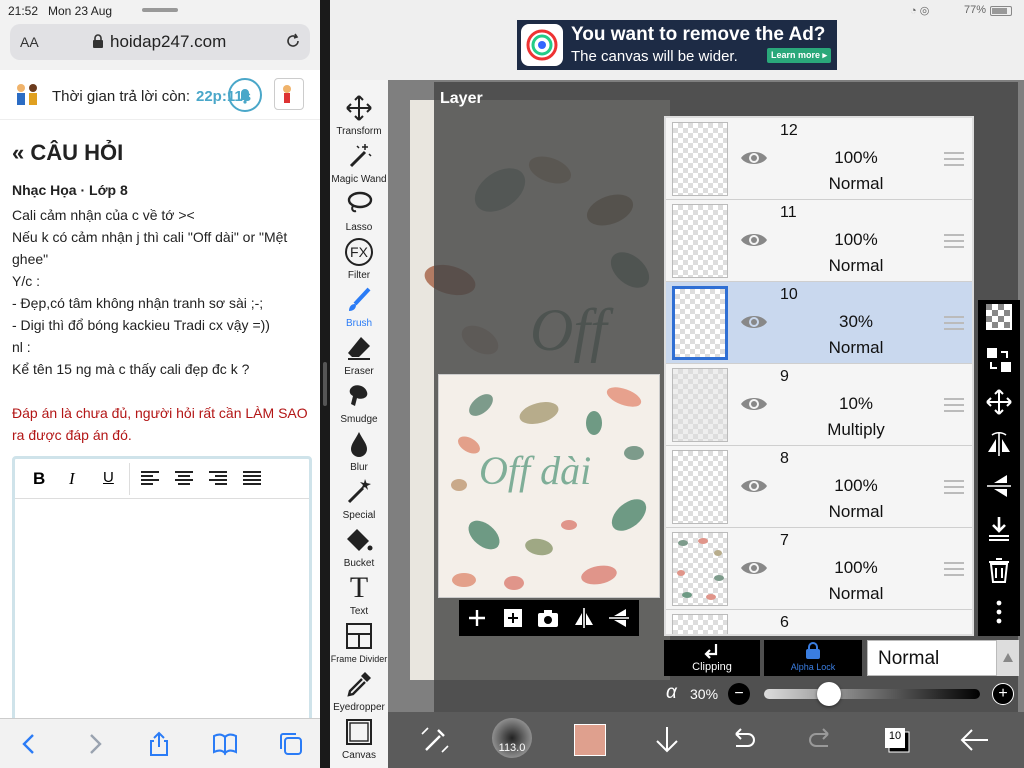 The height and width of the screenshot is (768, 1024). Describe the element at coordinates (872, 694) in the screenshot. I see `opacity-slider-track` at that location.